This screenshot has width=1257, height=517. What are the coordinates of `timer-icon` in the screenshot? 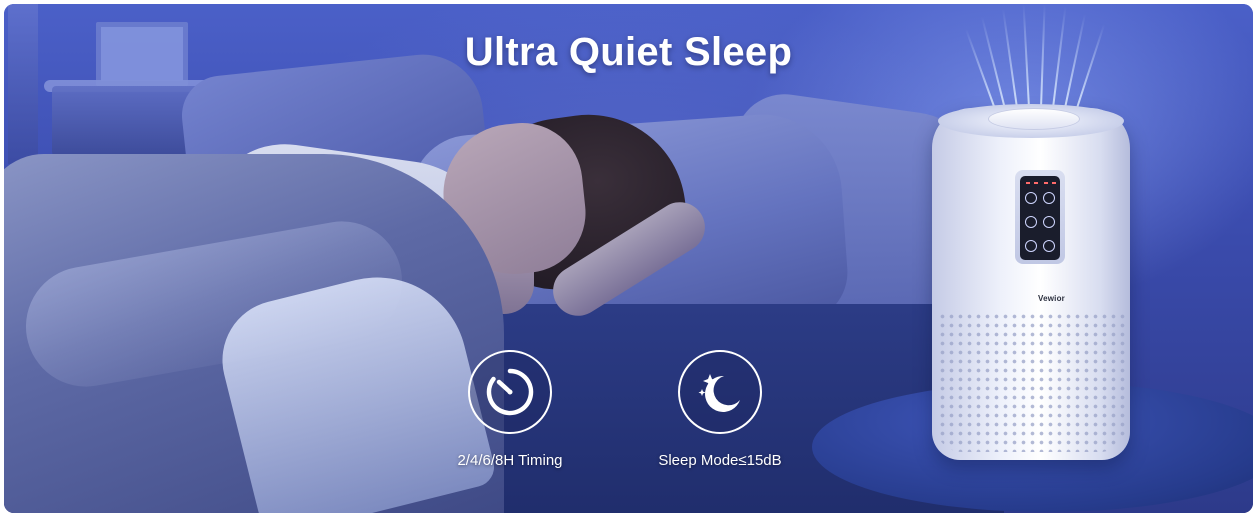 It's located at (510, 392).